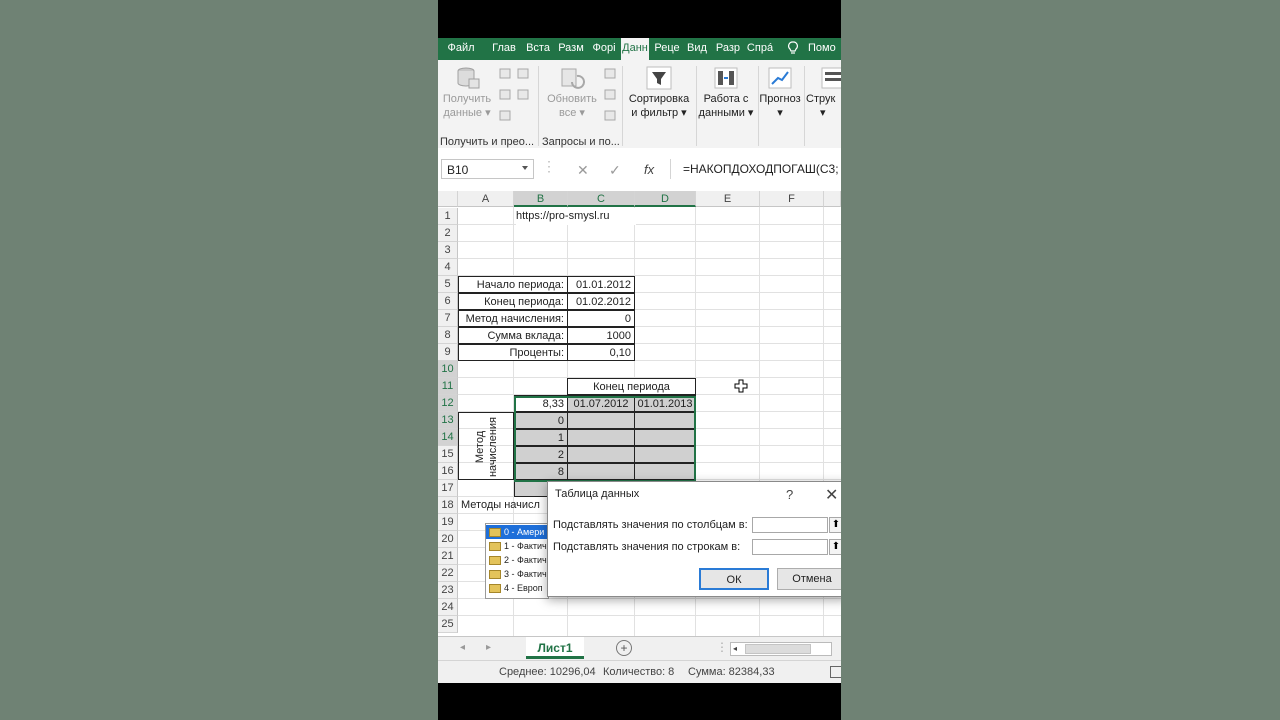 The width and height of the screenshot is (1280, 720). What do you see at coordinates (448, 420) in the screenshot?
I see `row-header: 13` at bounding box center [448, 420].